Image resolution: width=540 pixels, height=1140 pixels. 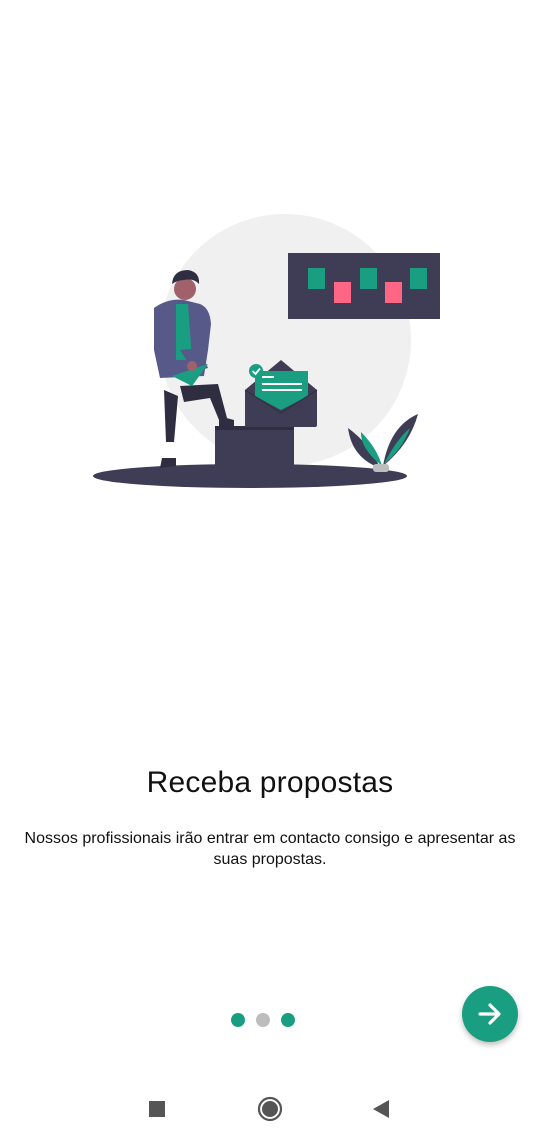 I want to click on page-indicator, so click(x=271, y=1020).